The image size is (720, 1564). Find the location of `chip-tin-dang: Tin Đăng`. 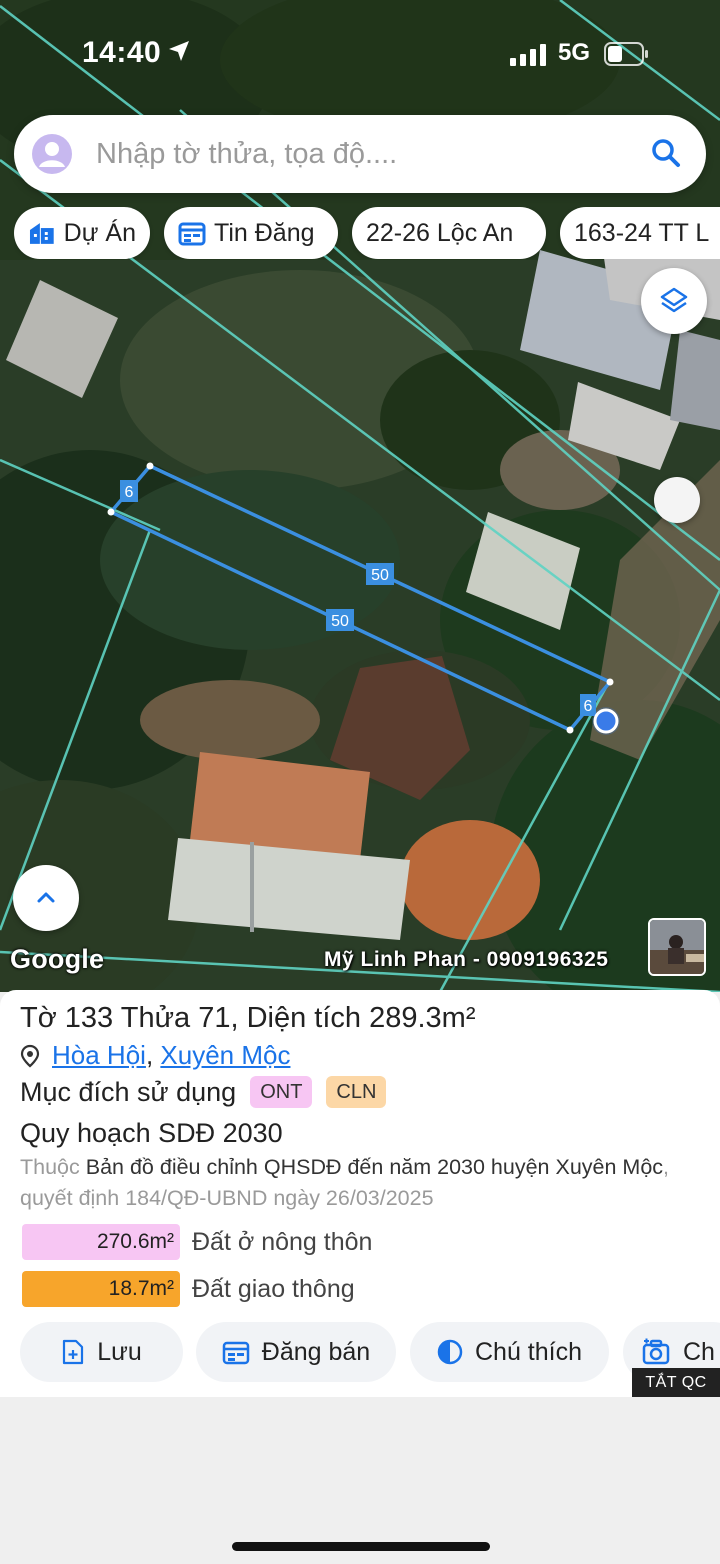

chip-tin-dang: Tin Đăng is located at coordinates (251, 233).